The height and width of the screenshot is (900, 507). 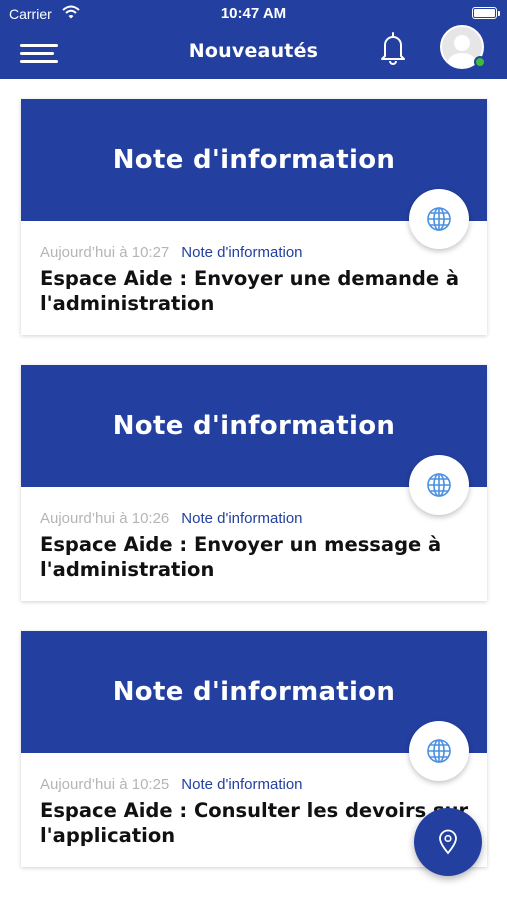 I want to click on page-title: Nouveautés, so click(x=253, y=51).